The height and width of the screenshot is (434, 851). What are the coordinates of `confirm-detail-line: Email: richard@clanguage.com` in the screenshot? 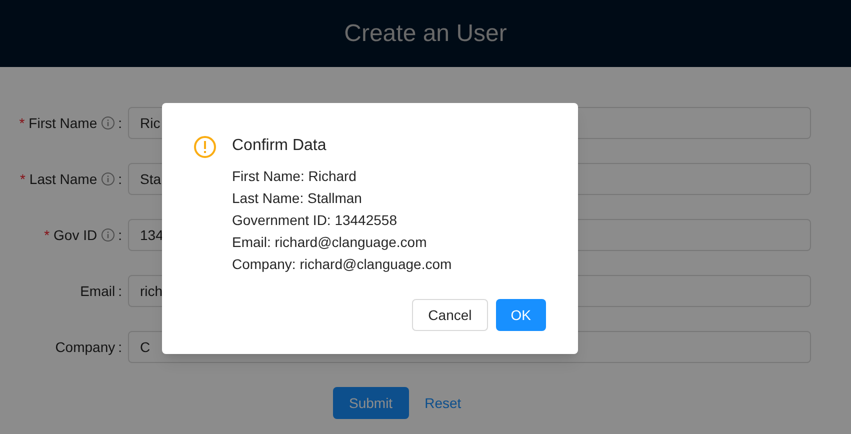 It's located at (330, 242).